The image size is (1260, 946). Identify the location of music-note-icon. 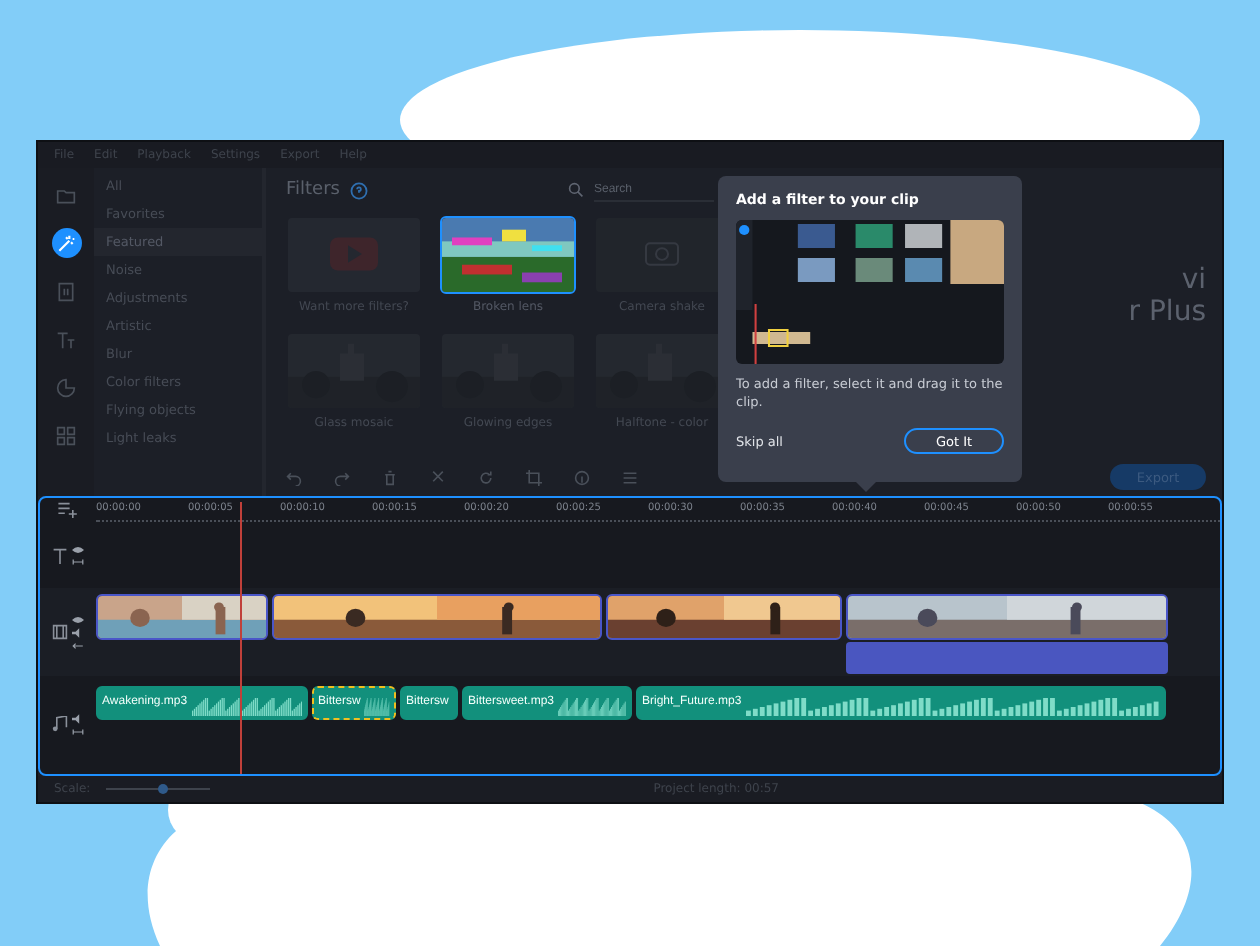
(60, 724).